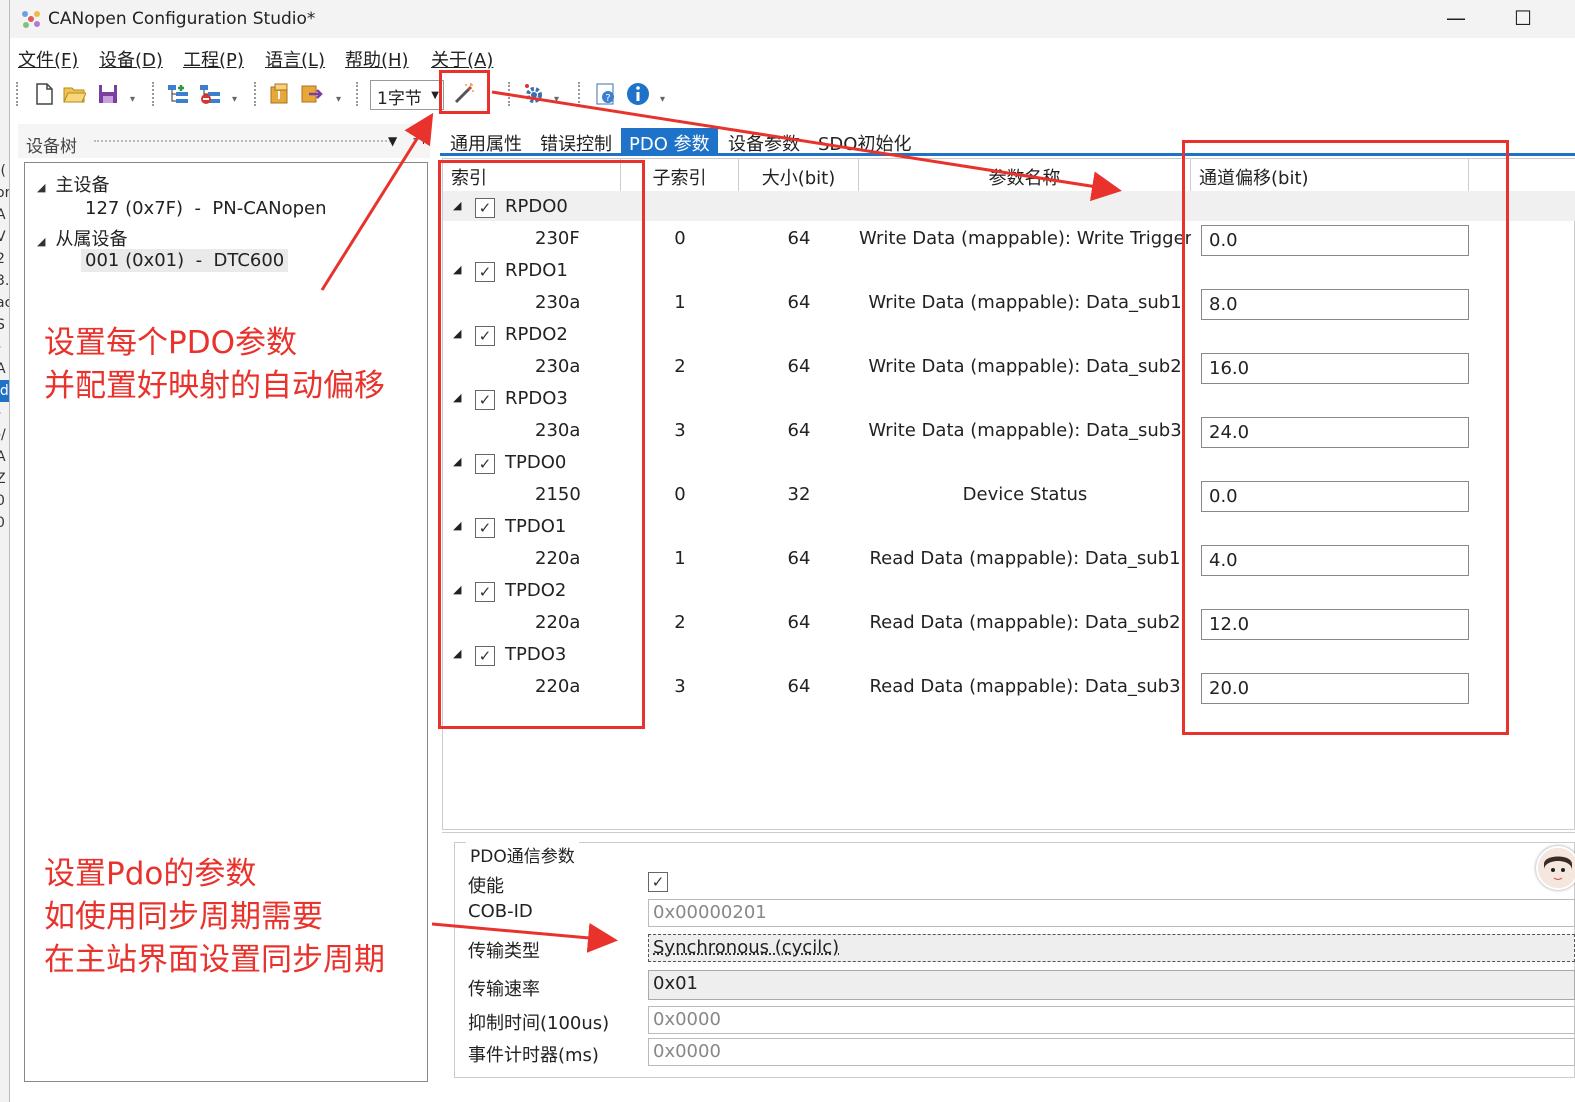  I want to click on annotation-line: 设置每个PDO参数, so click(170, 343).